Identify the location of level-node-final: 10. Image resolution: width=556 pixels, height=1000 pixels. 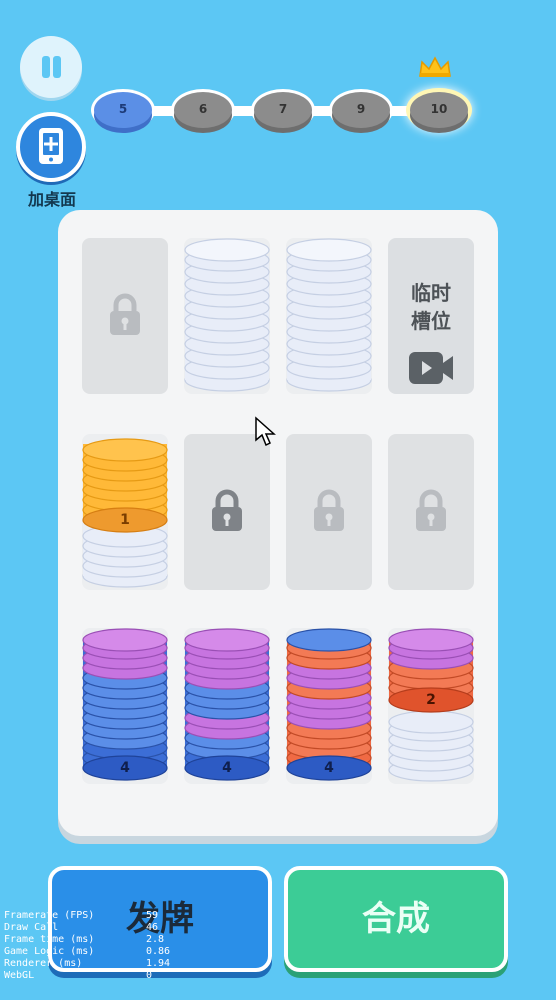
(439, 110).